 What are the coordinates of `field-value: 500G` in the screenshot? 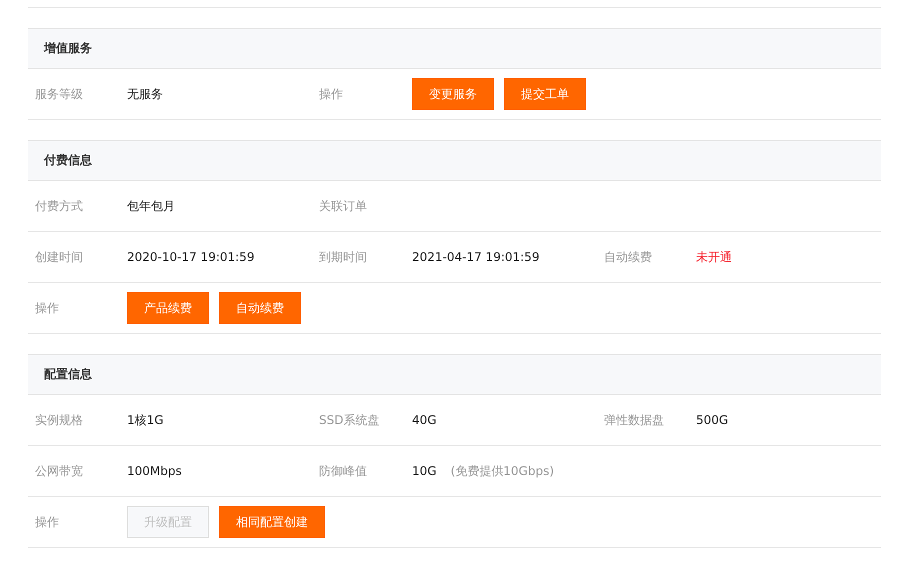 It's located at (712, 420).